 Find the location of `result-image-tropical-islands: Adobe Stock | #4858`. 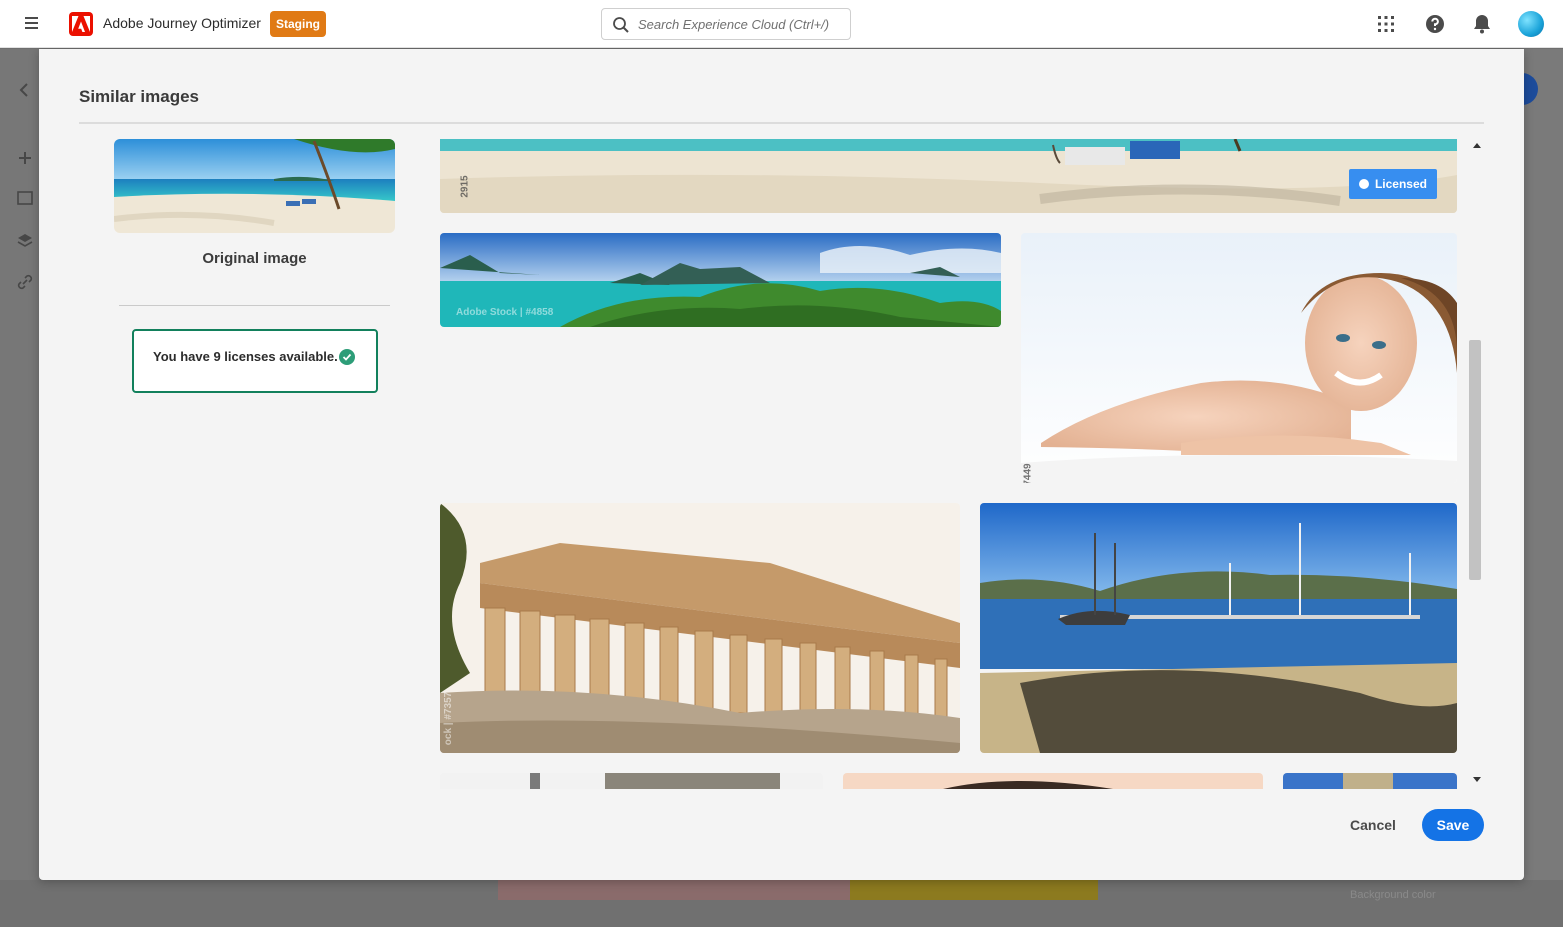

result-image-tropical-islands: Adobe Stock | #4858 is located at coordinates (720, 280).